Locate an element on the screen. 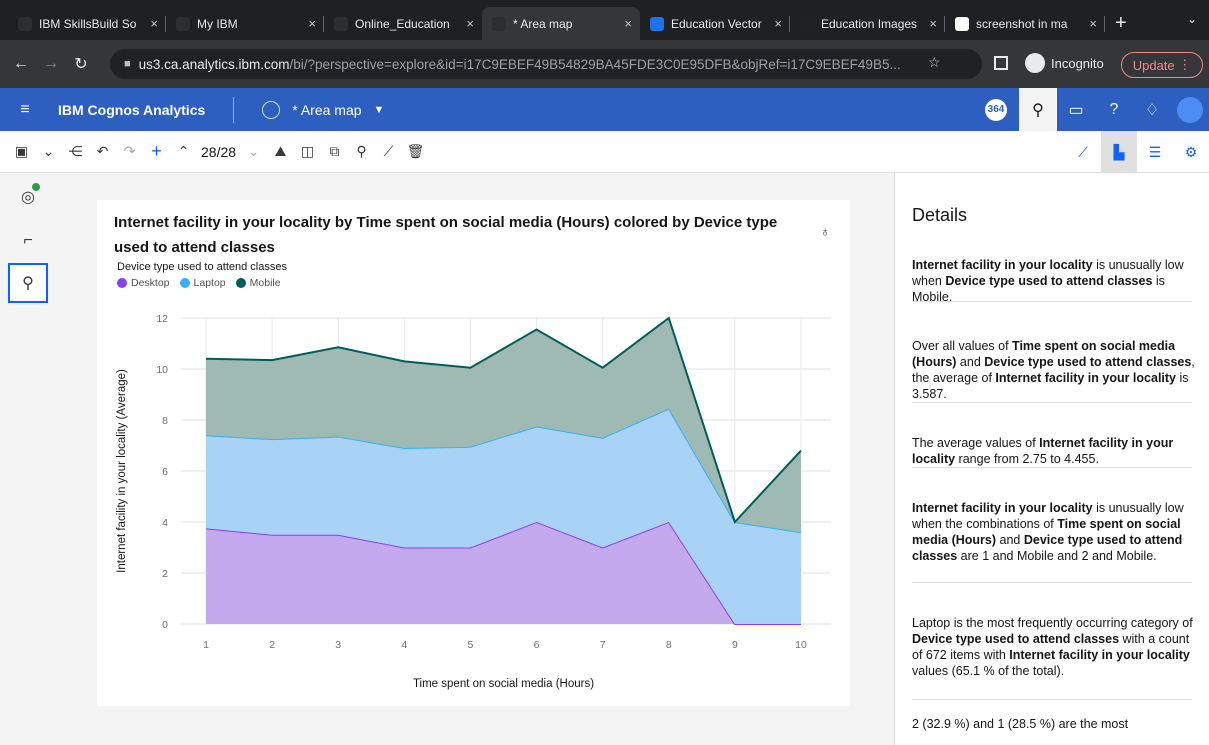  x-tick-label: 6 is located at coordinates (537, 645).